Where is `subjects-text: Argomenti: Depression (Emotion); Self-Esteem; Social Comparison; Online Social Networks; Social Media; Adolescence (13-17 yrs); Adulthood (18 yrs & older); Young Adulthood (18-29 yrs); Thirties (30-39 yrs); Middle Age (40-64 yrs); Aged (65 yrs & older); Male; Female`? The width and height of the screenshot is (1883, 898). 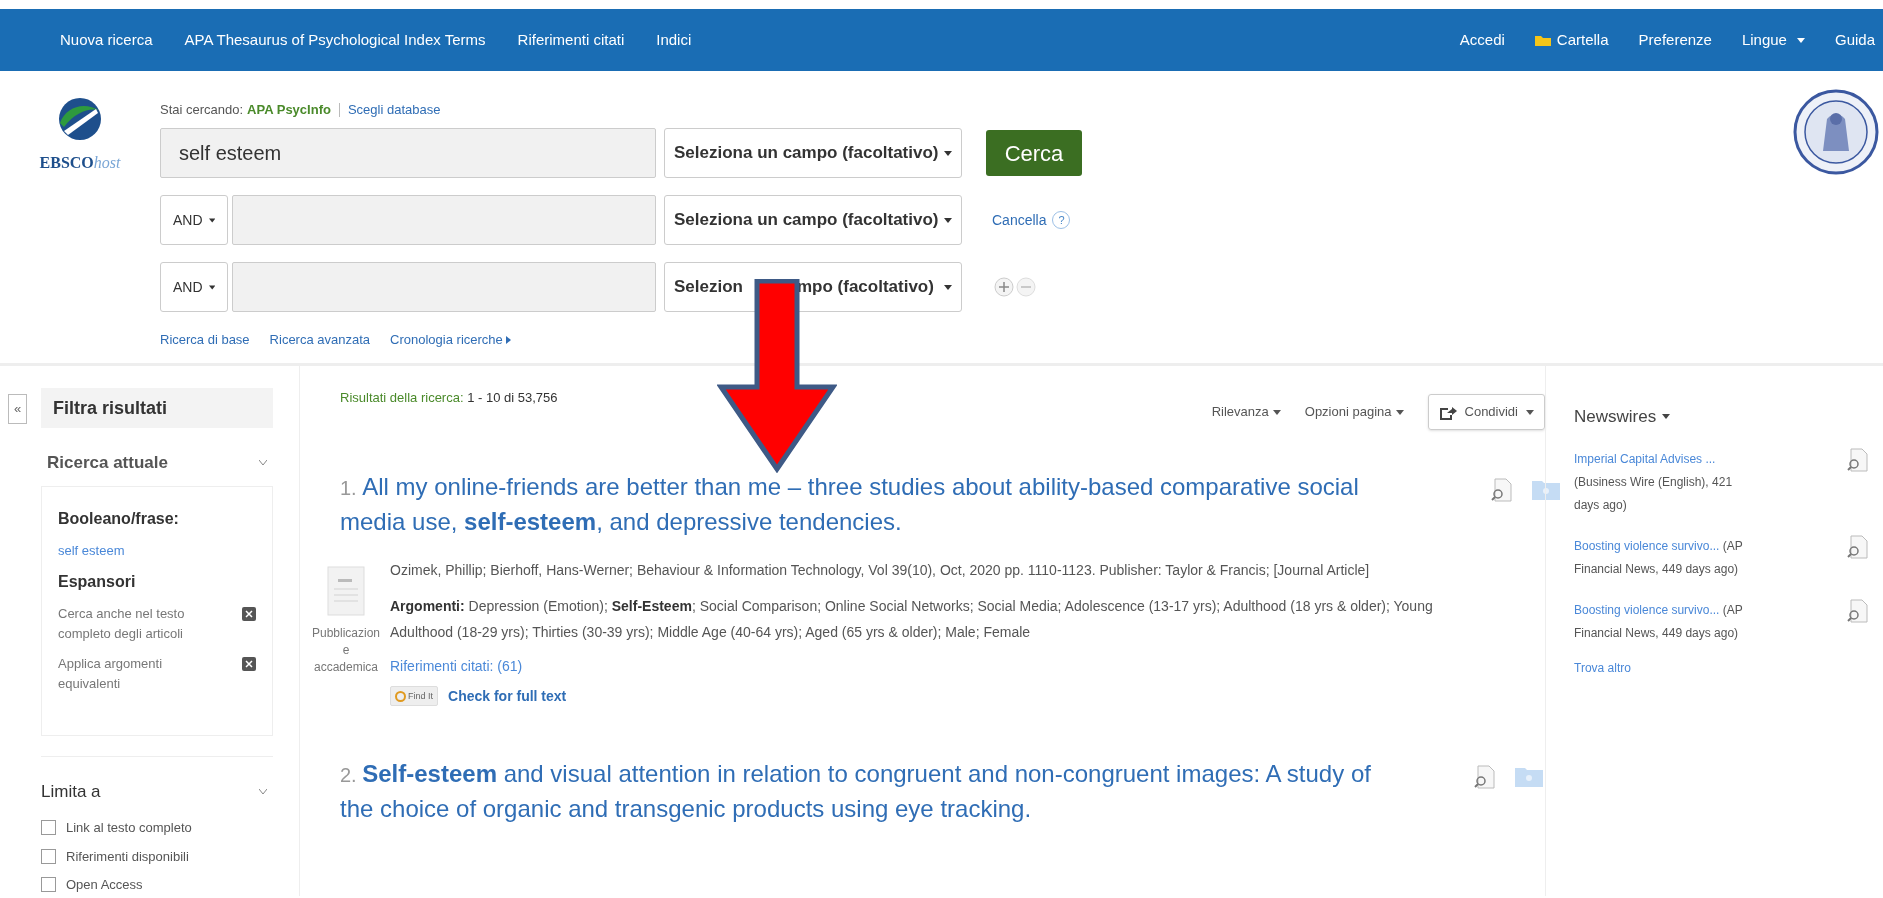
subjects-text: Argomenti: Depression (Emotion); Self-Esteem; Social Comparison; Online Social Networks; Social Media; Adolescence (13-17 yrs); Adulthood (18 yrs & older); Young Adulthood (18-29 yrs); Thirties (30-39 yrs); Middle Age (40-64 yrs); Aged (65 yrs & older); Male; Female is located at coordinates (912, 619).